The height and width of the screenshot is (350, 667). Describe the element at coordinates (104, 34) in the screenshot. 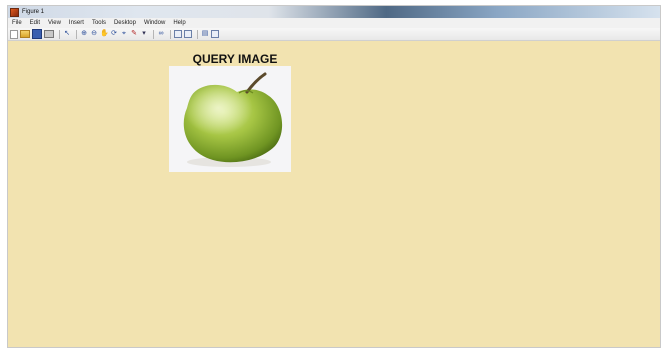

I see `pan-icon: ✋` at that location.